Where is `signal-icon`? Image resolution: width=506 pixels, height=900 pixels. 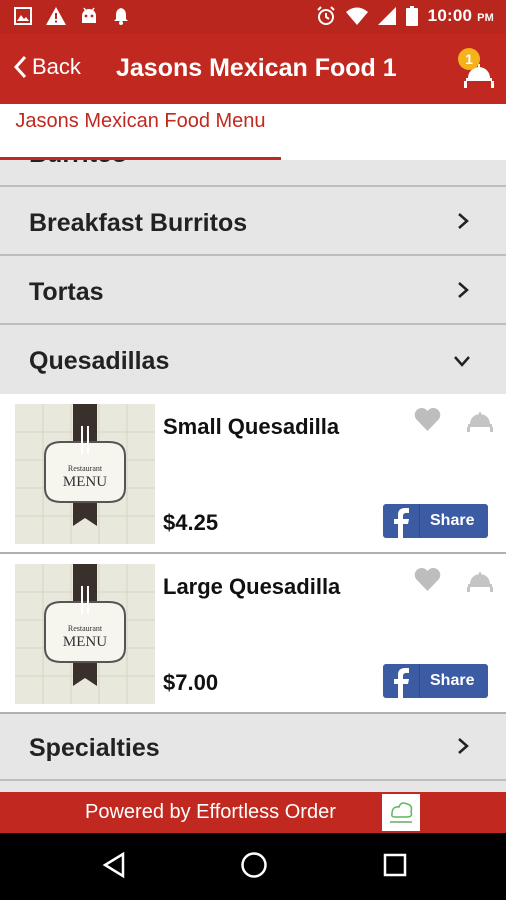
signal-icon is located at coordinates (386, 16).